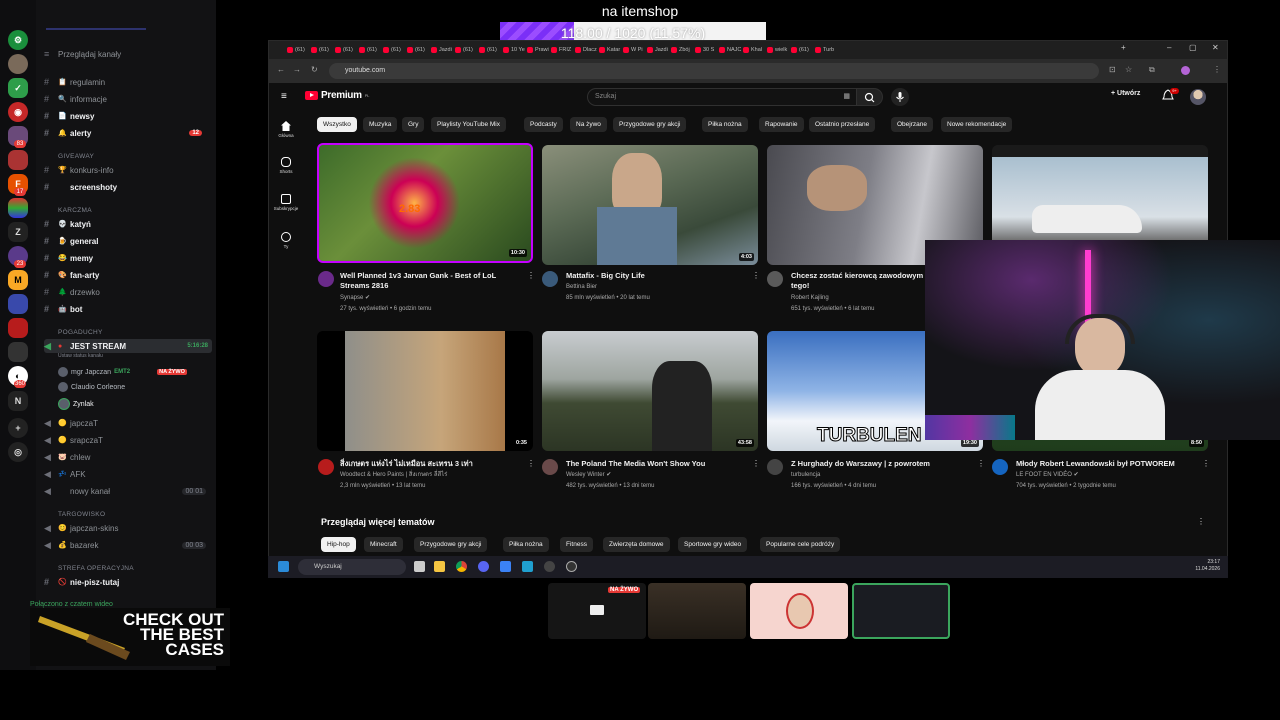 The width and height of the screenshot is (1280, 720). What do you see at coordinates (800, 544) in the screenshot?
I see `chip-popularne-cele-podróży: Popularne cele podróży` at bounding box center [800, 544].